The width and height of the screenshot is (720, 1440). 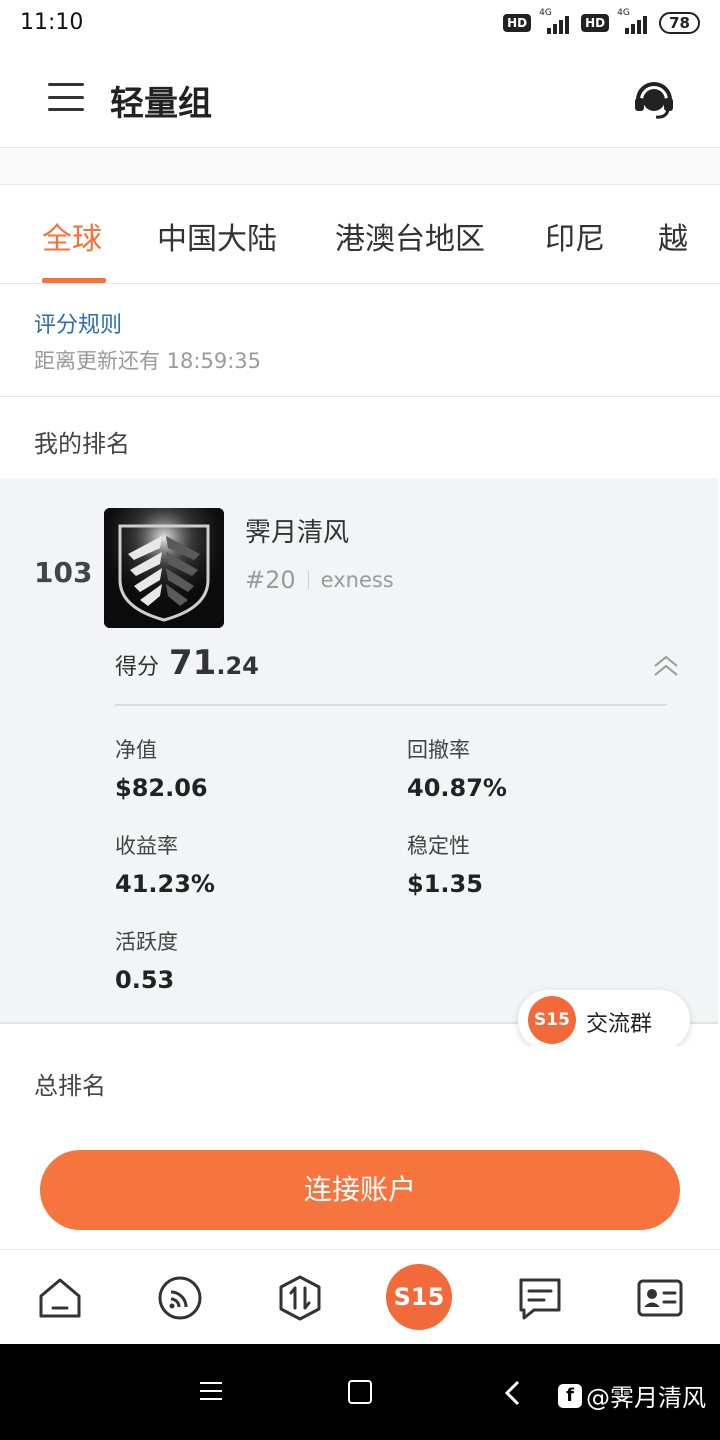 What do you see at coordinates (360, 167) in the screenshot?
I see `collapsed-header-strip` at bounding box center [360, 167].